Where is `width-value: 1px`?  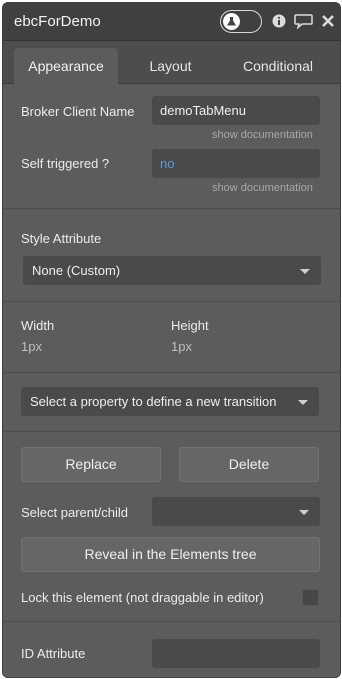 width-value: 1px is located at coordinates (31, 346).